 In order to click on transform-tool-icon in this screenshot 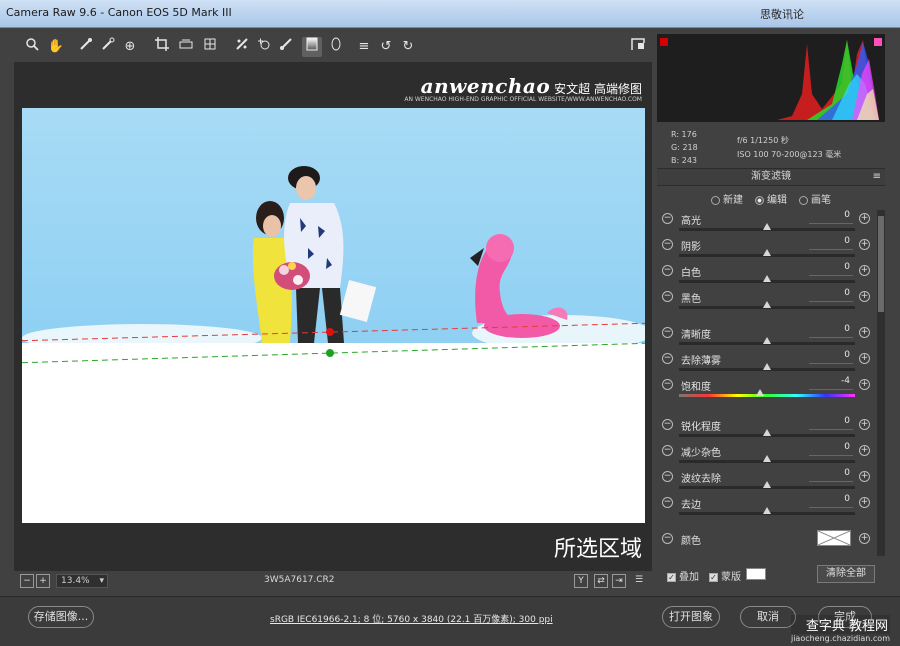, I will do `click(210, 47)`.